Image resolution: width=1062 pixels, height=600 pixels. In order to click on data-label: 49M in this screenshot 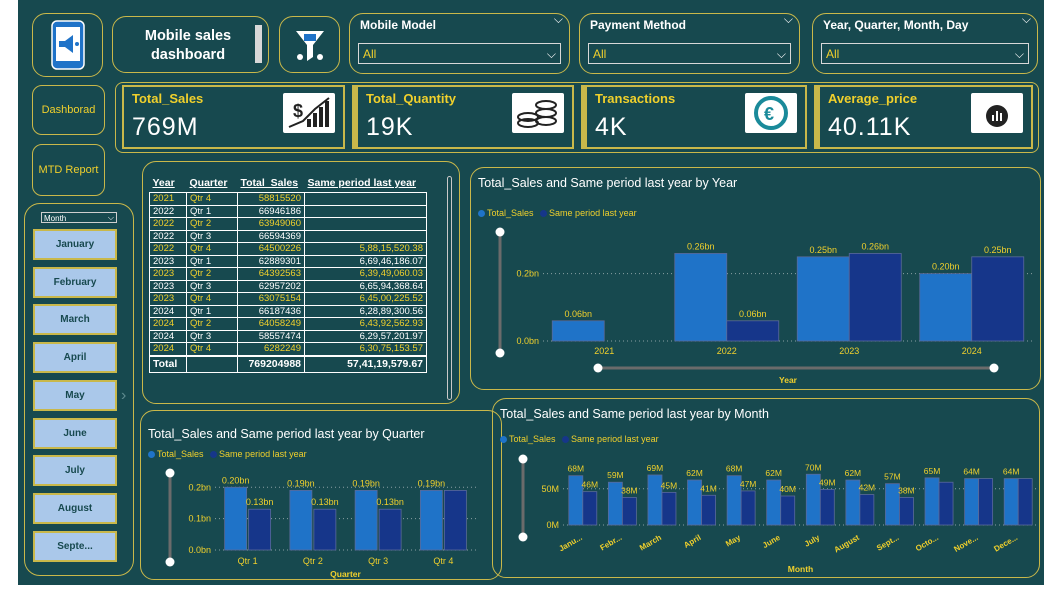, I will do `click(827, 482)`.